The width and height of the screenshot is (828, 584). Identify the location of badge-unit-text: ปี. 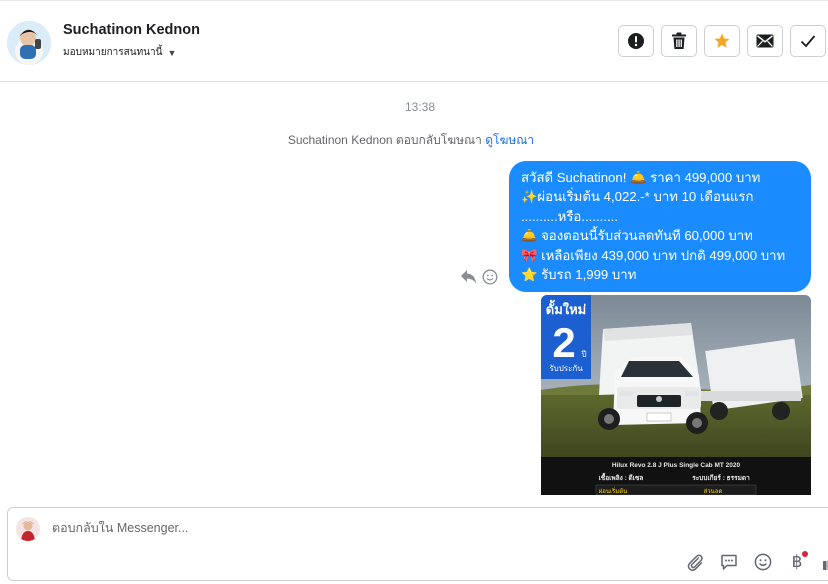
(584, 354).